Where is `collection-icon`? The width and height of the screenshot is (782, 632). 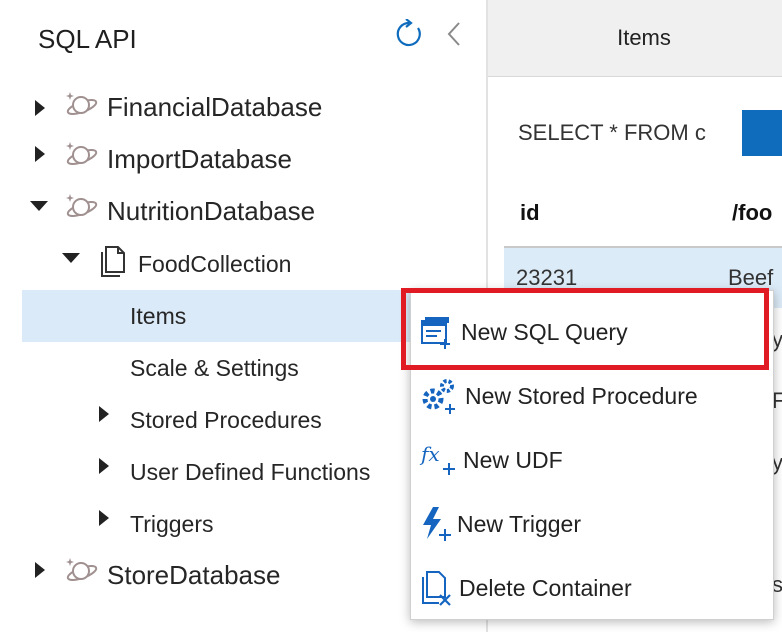 collection-icon is located at coordinates (113, 261).